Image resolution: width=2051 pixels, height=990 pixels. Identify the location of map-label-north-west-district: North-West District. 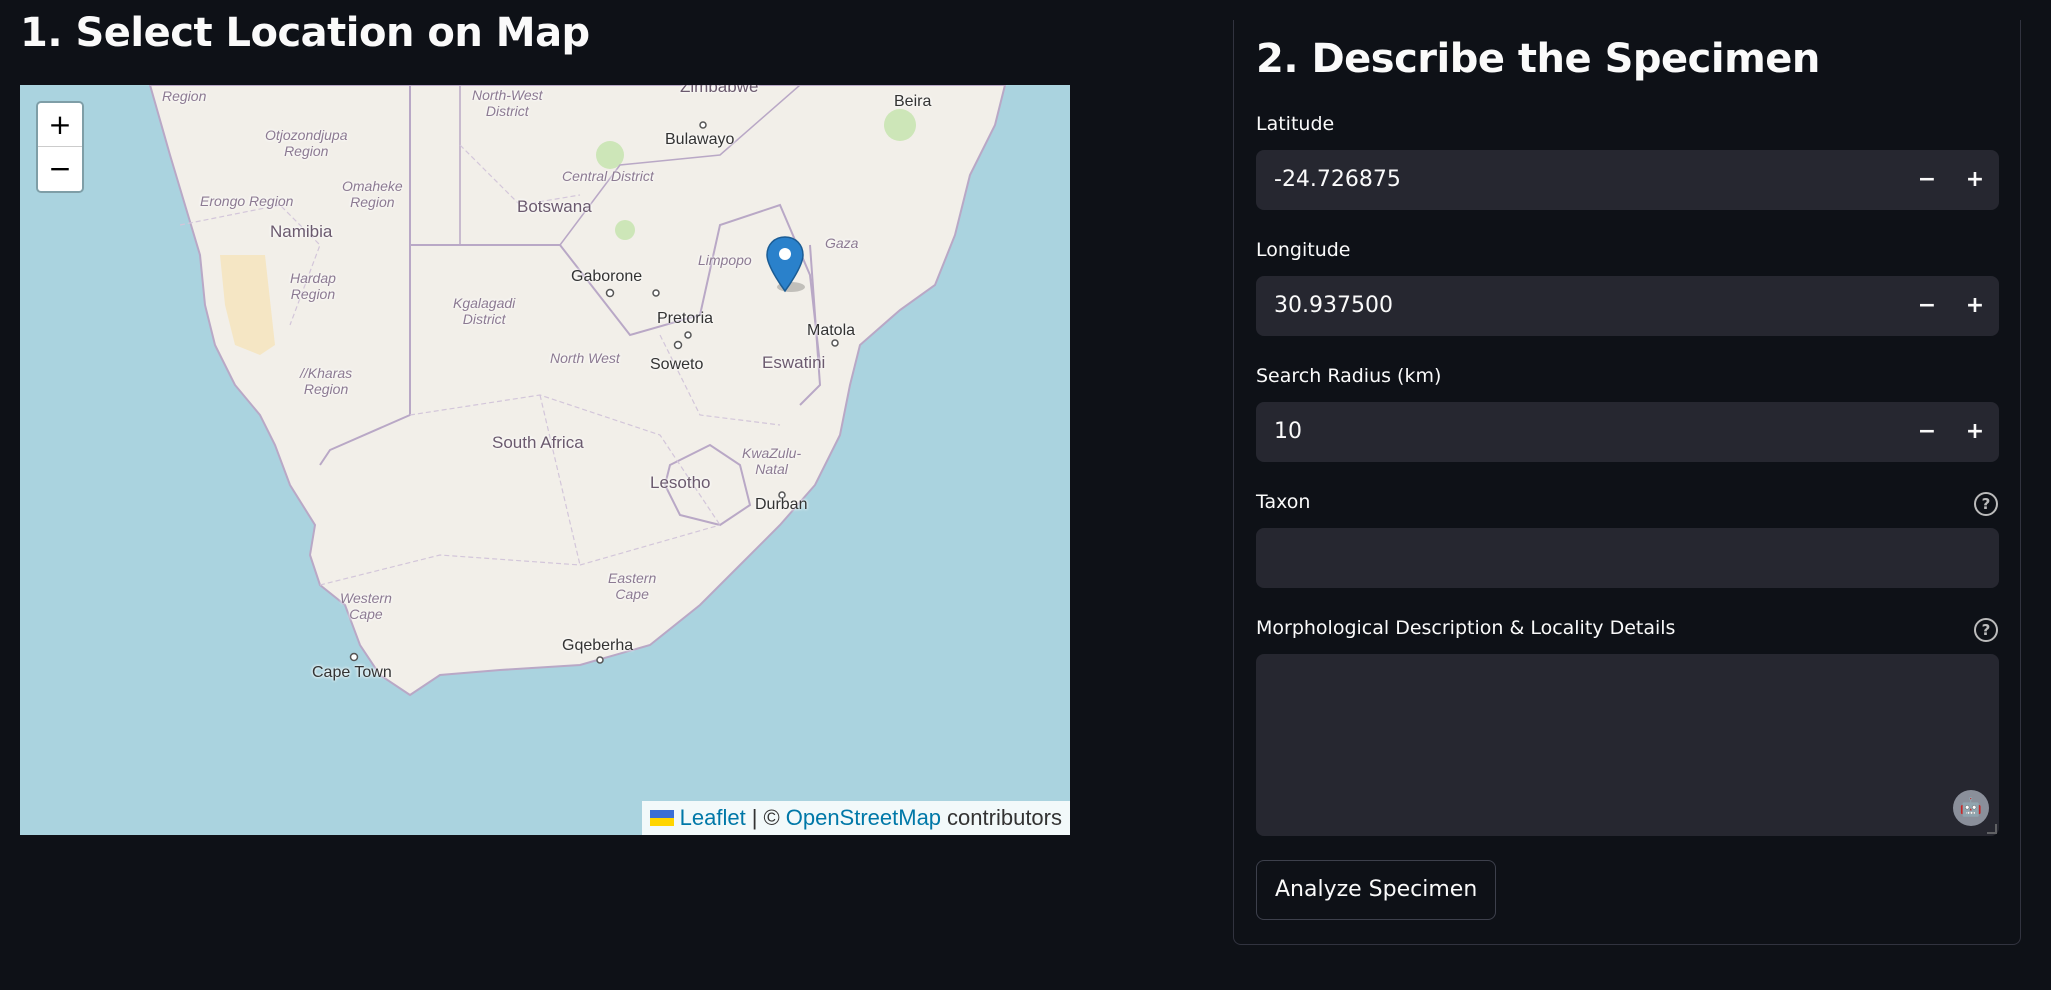
(507, 103).